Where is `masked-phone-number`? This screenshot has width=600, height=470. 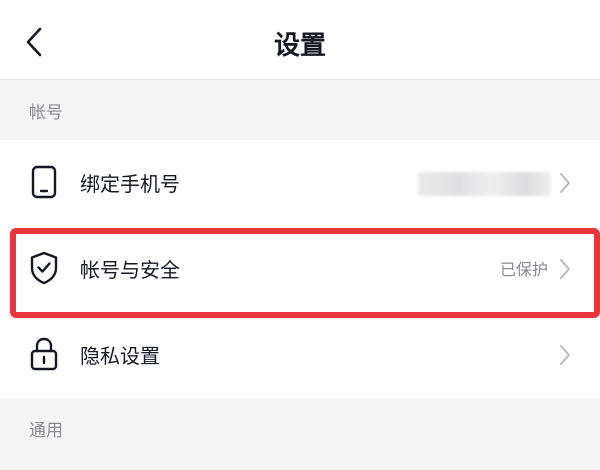 masked-phone-number is located at coordinates (484, 184).